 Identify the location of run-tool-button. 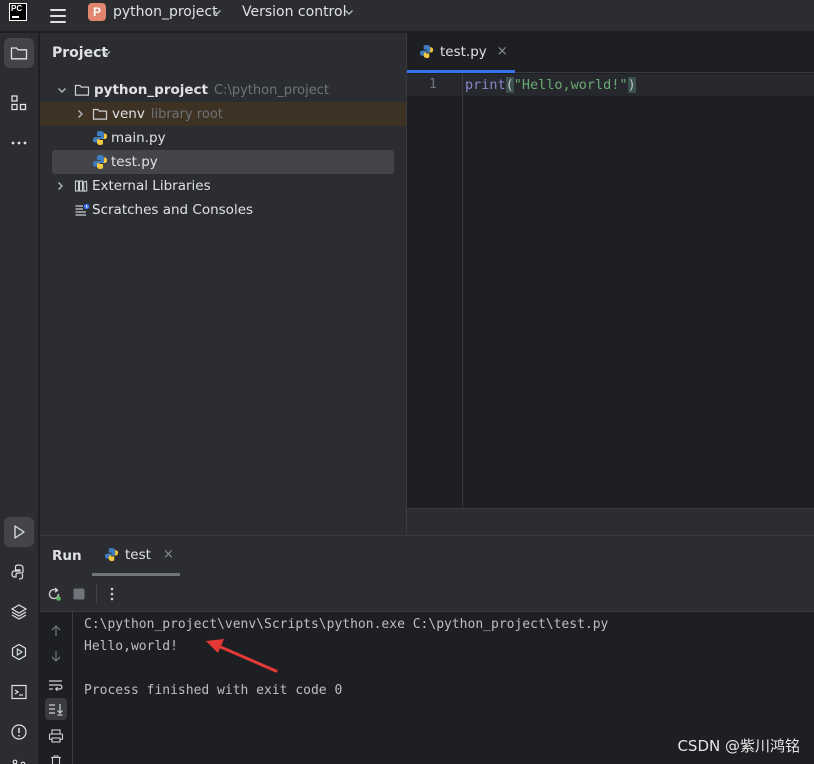
(19, 532).